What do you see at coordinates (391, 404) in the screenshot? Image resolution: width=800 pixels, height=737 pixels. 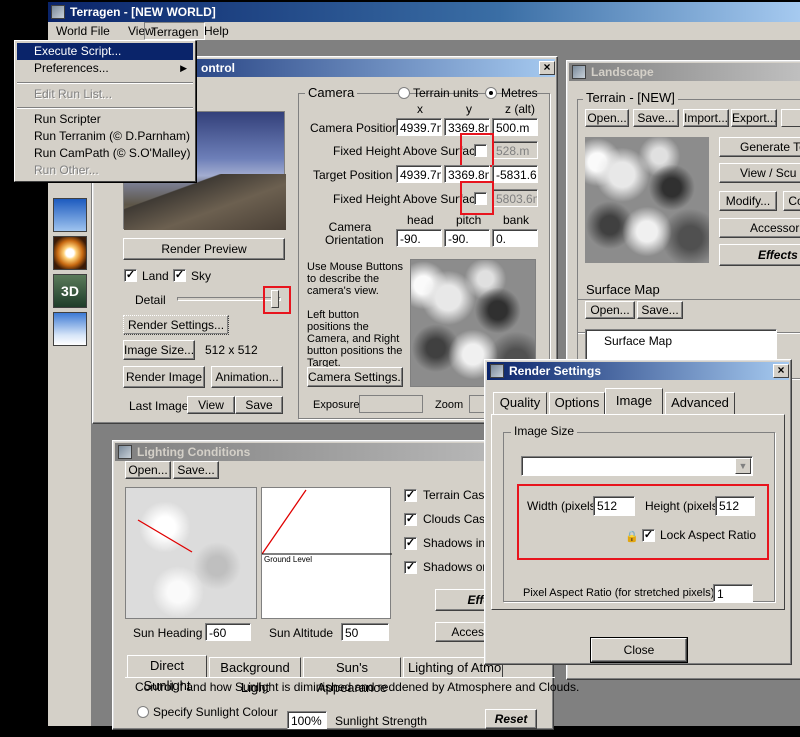 I see `exposure-spinner` at bounding box center [391, 404].